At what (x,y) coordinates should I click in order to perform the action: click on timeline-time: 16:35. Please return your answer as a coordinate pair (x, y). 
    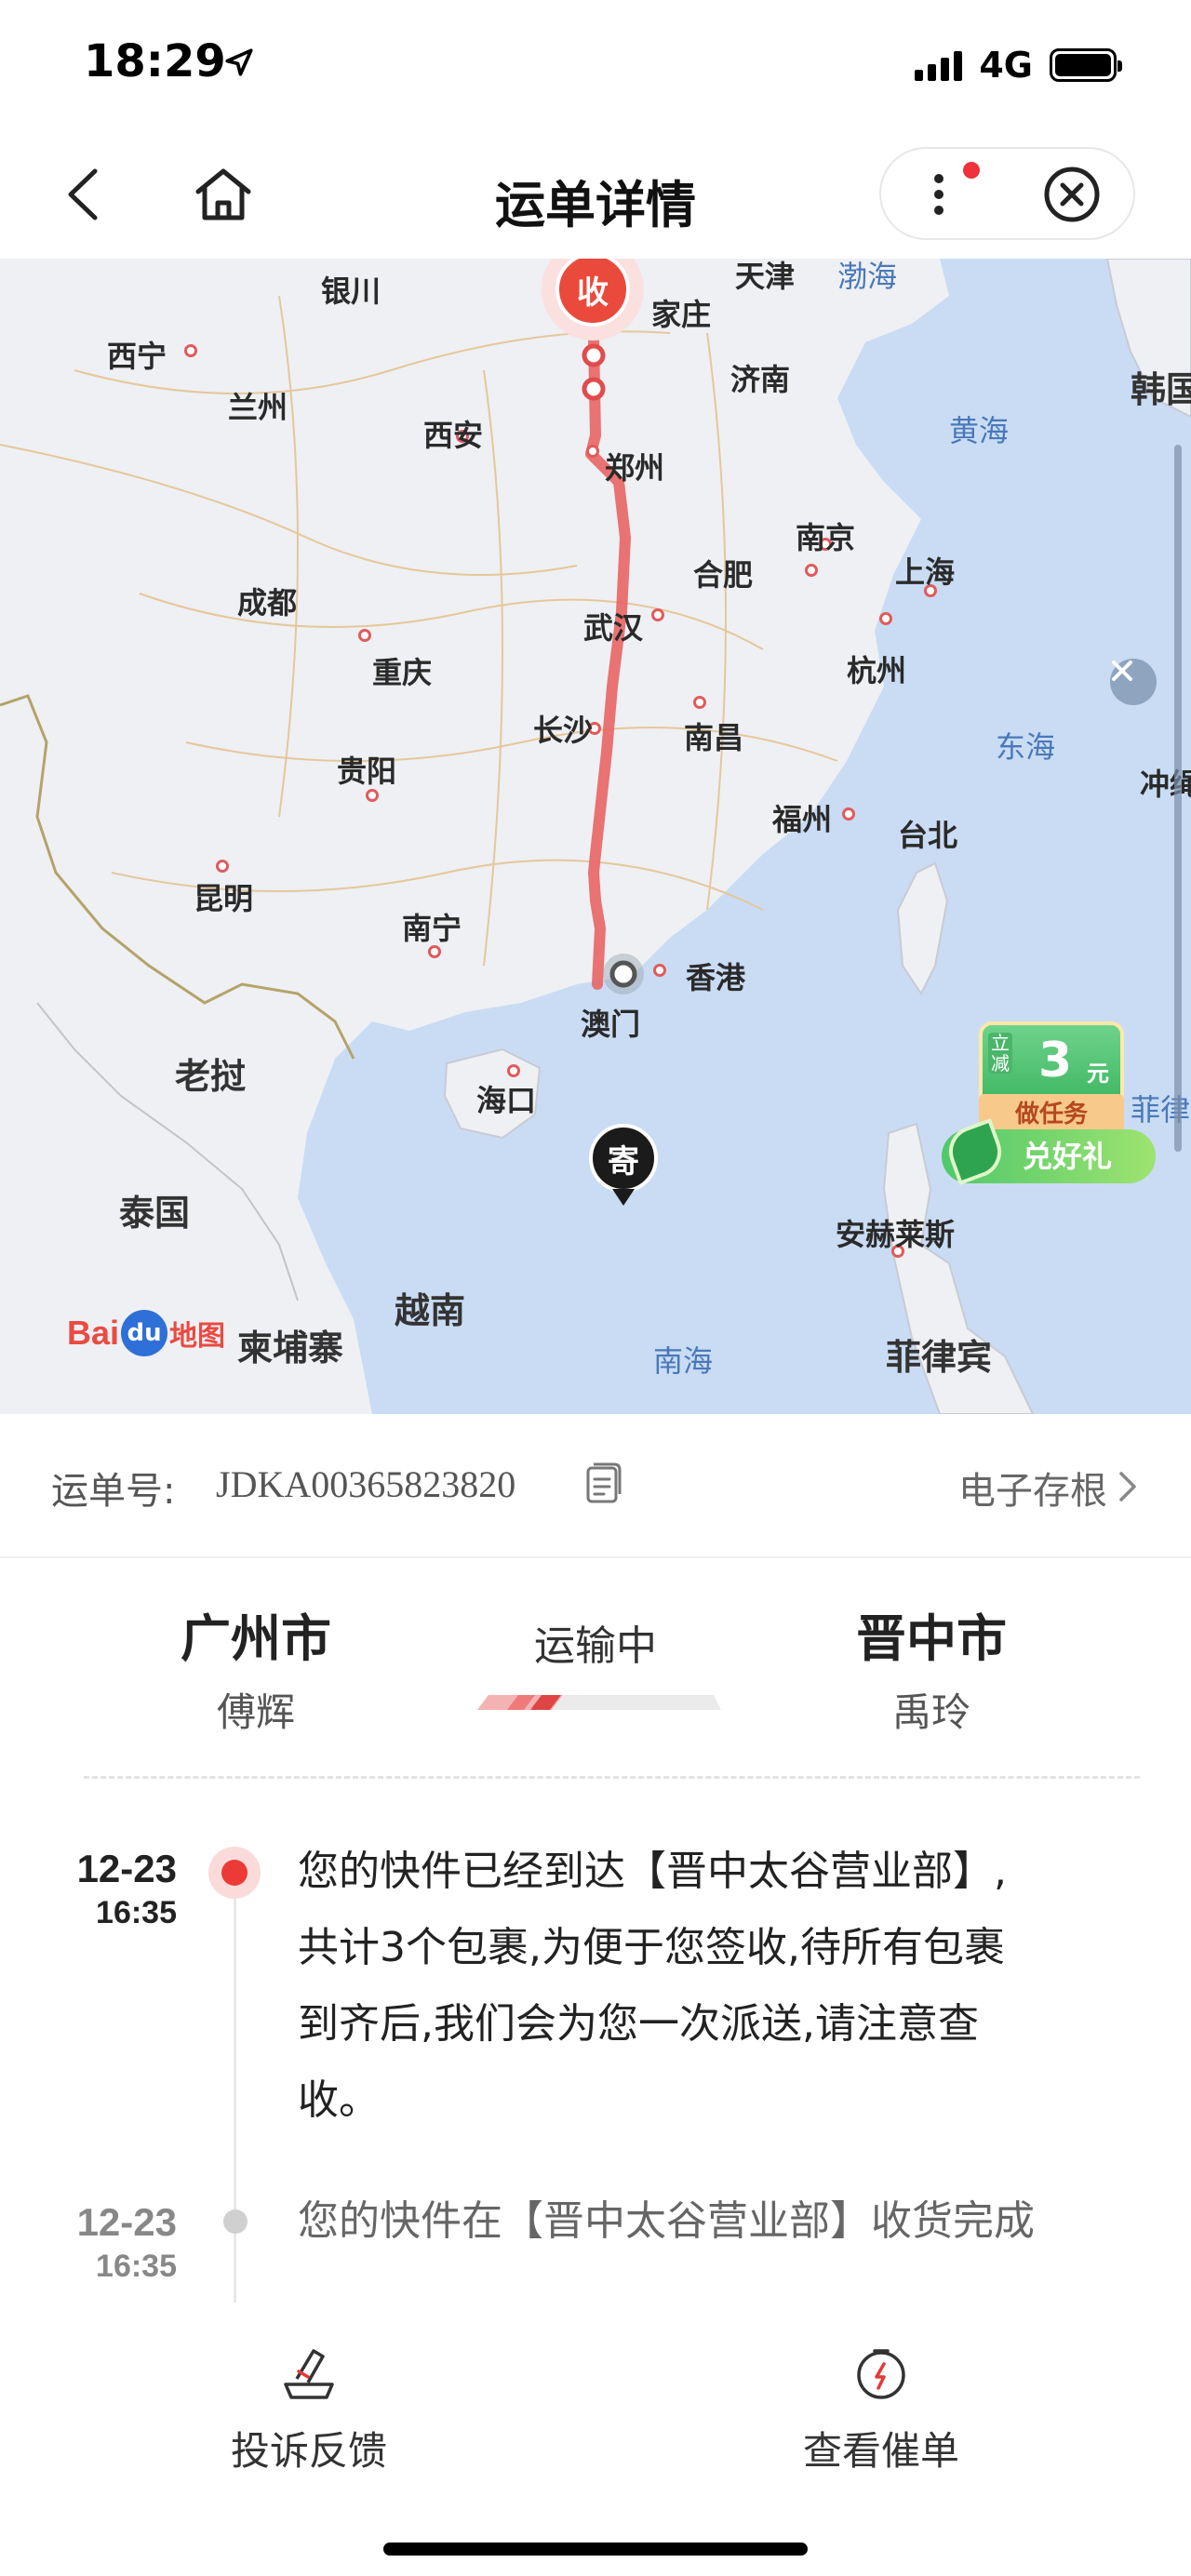
    Looking at the image, I should click on (136, 1912).